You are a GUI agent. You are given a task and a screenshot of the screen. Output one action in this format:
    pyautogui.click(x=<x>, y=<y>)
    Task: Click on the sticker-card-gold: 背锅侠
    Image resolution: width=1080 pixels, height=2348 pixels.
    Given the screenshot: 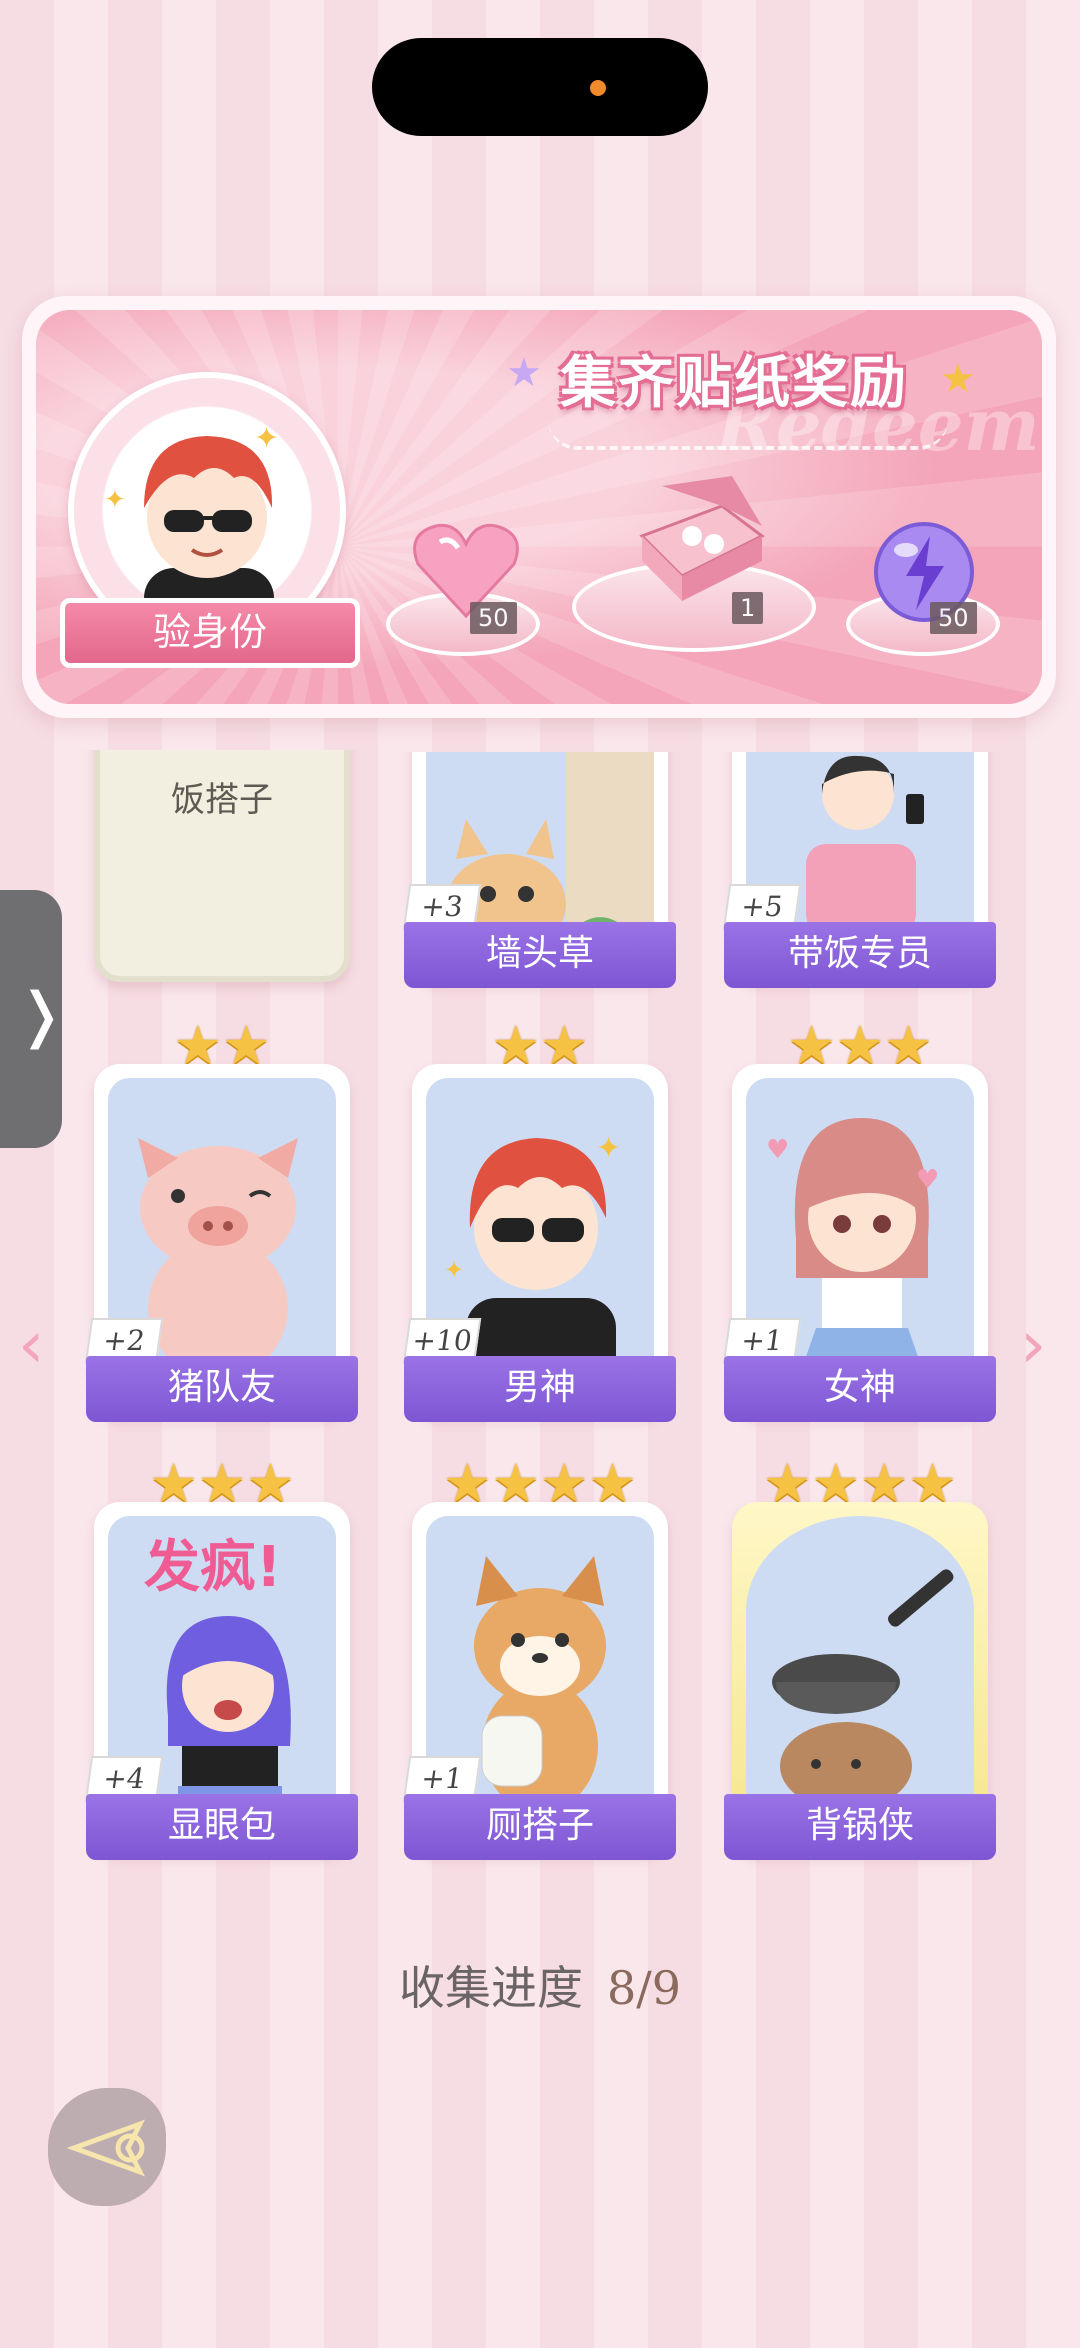 What is the action you would take?
    pyautogui.click(x=860, y=1681)
    